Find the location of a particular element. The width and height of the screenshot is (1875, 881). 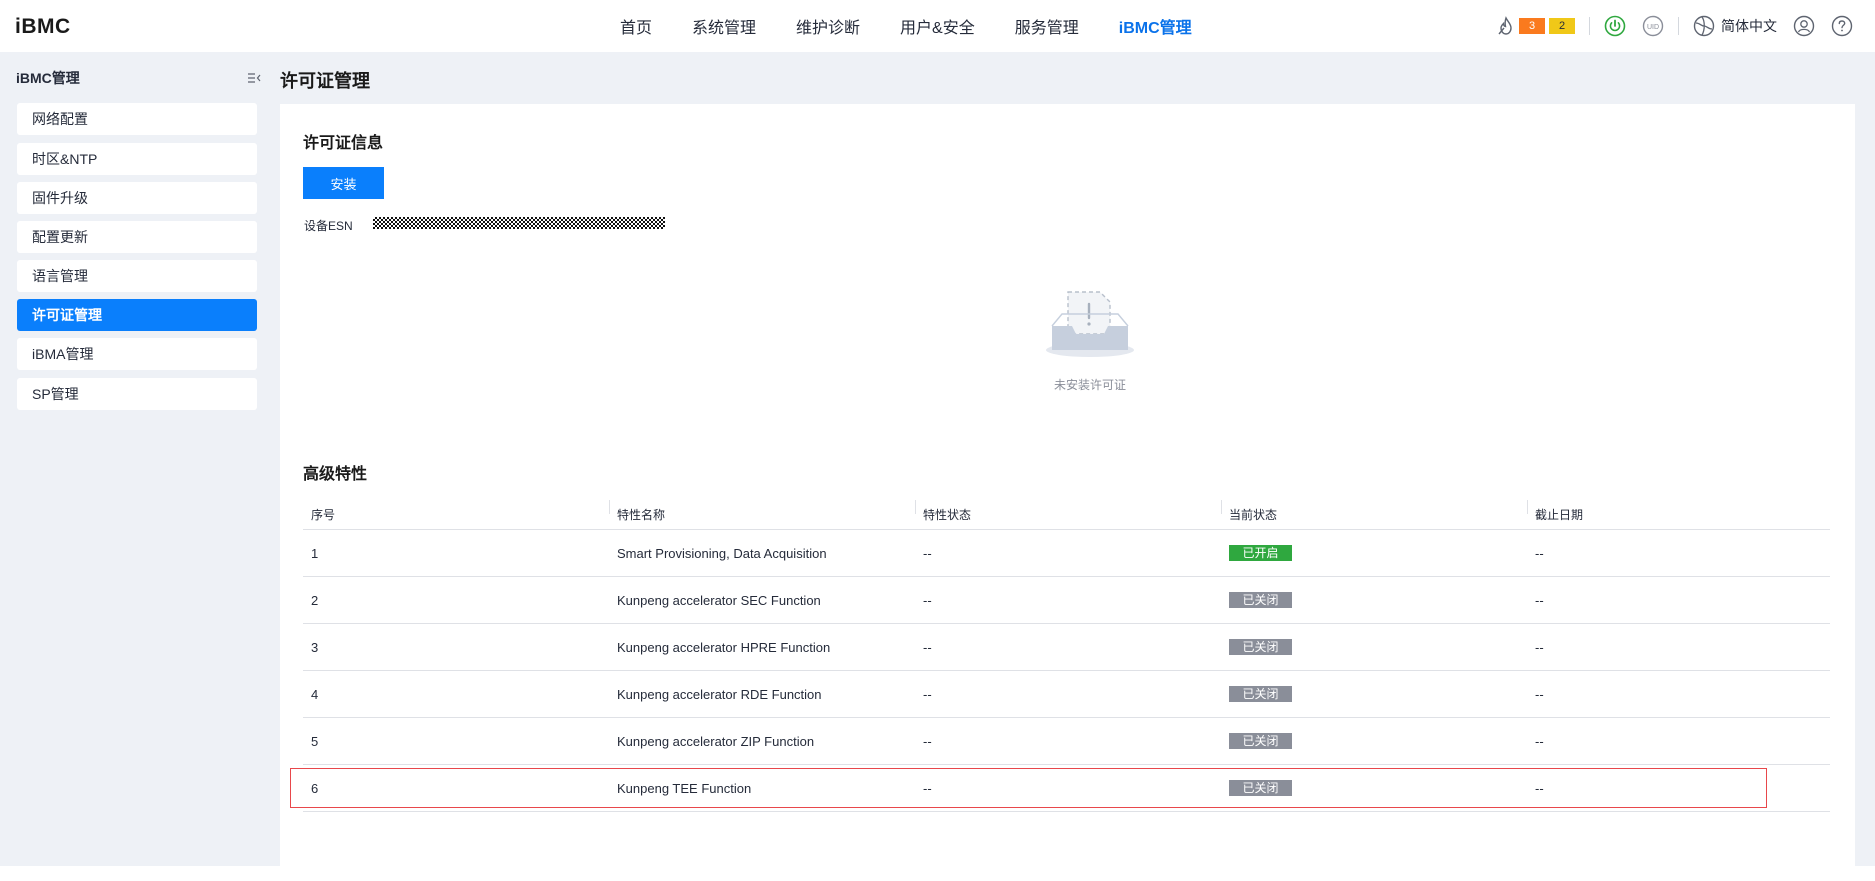

cell-no: 3 is located at coordinates (315, 647).